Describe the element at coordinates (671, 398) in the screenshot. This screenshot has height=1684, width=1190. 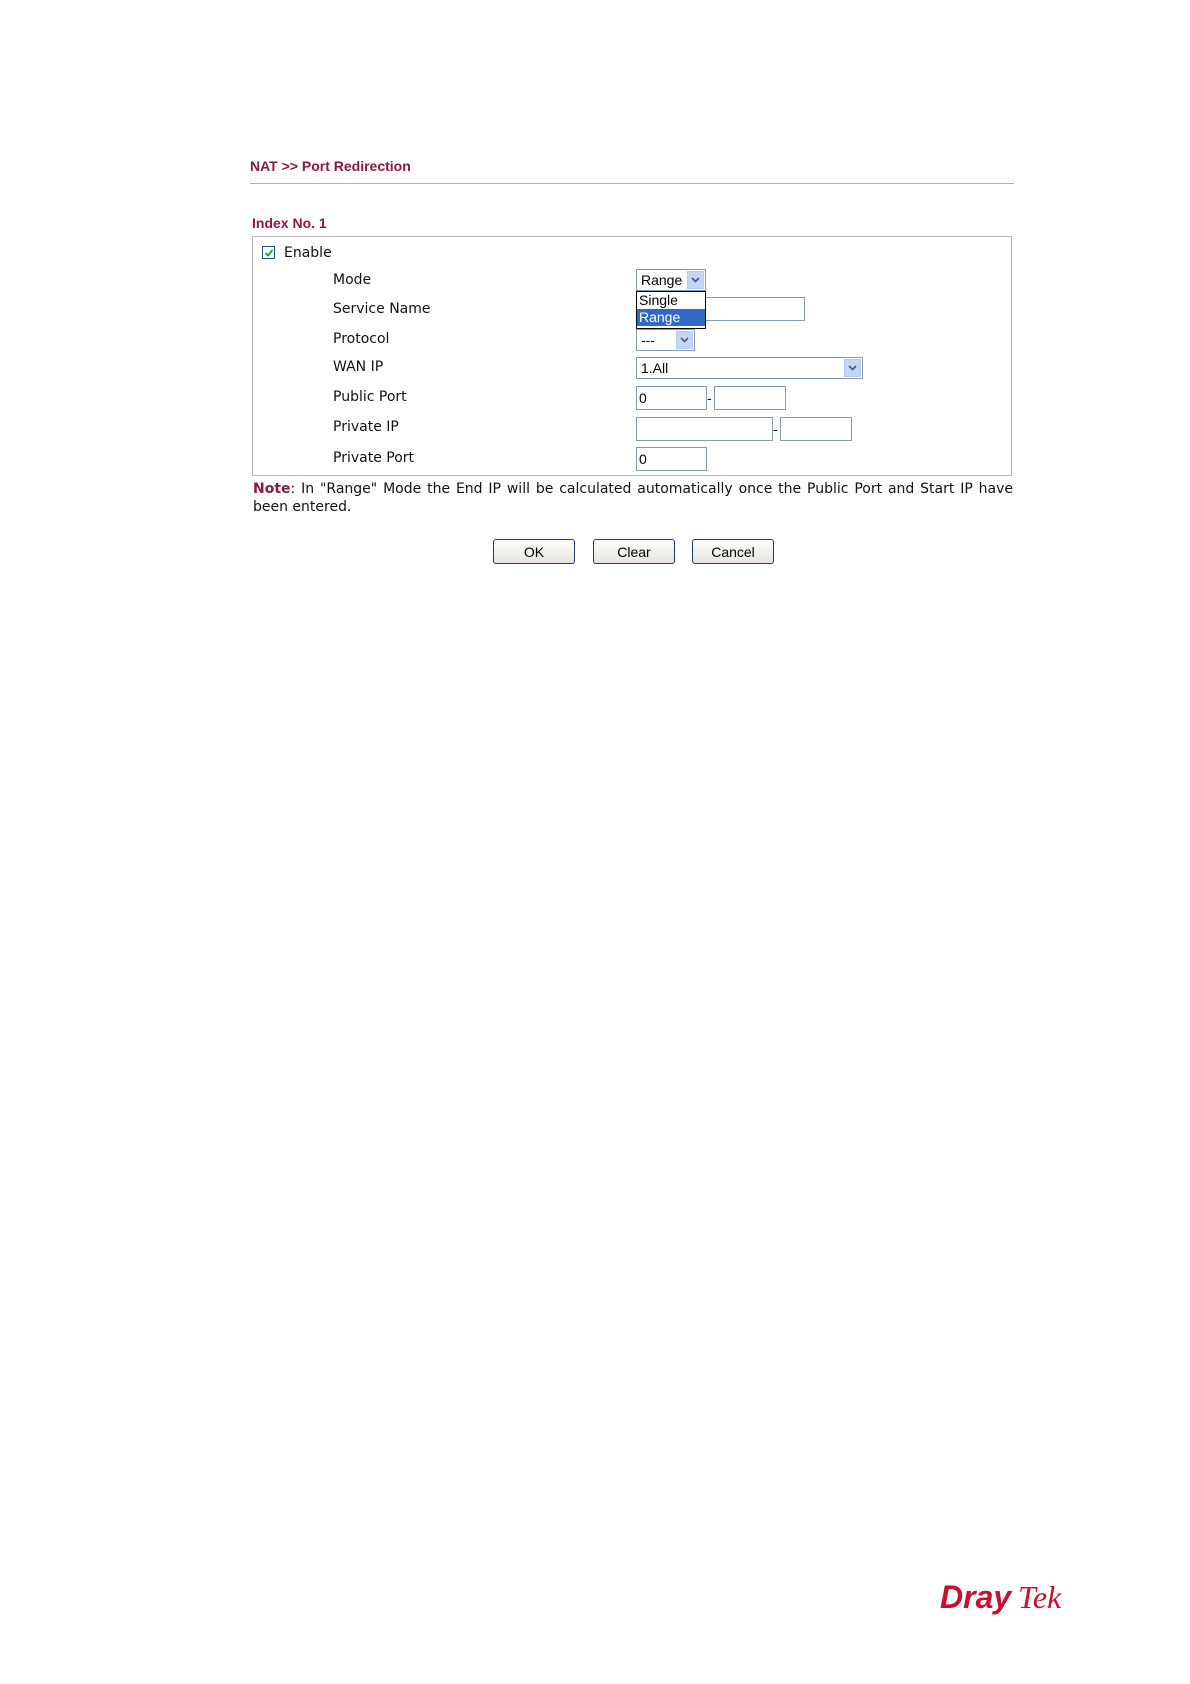
I see `public-port-start-input: 0` at that location.